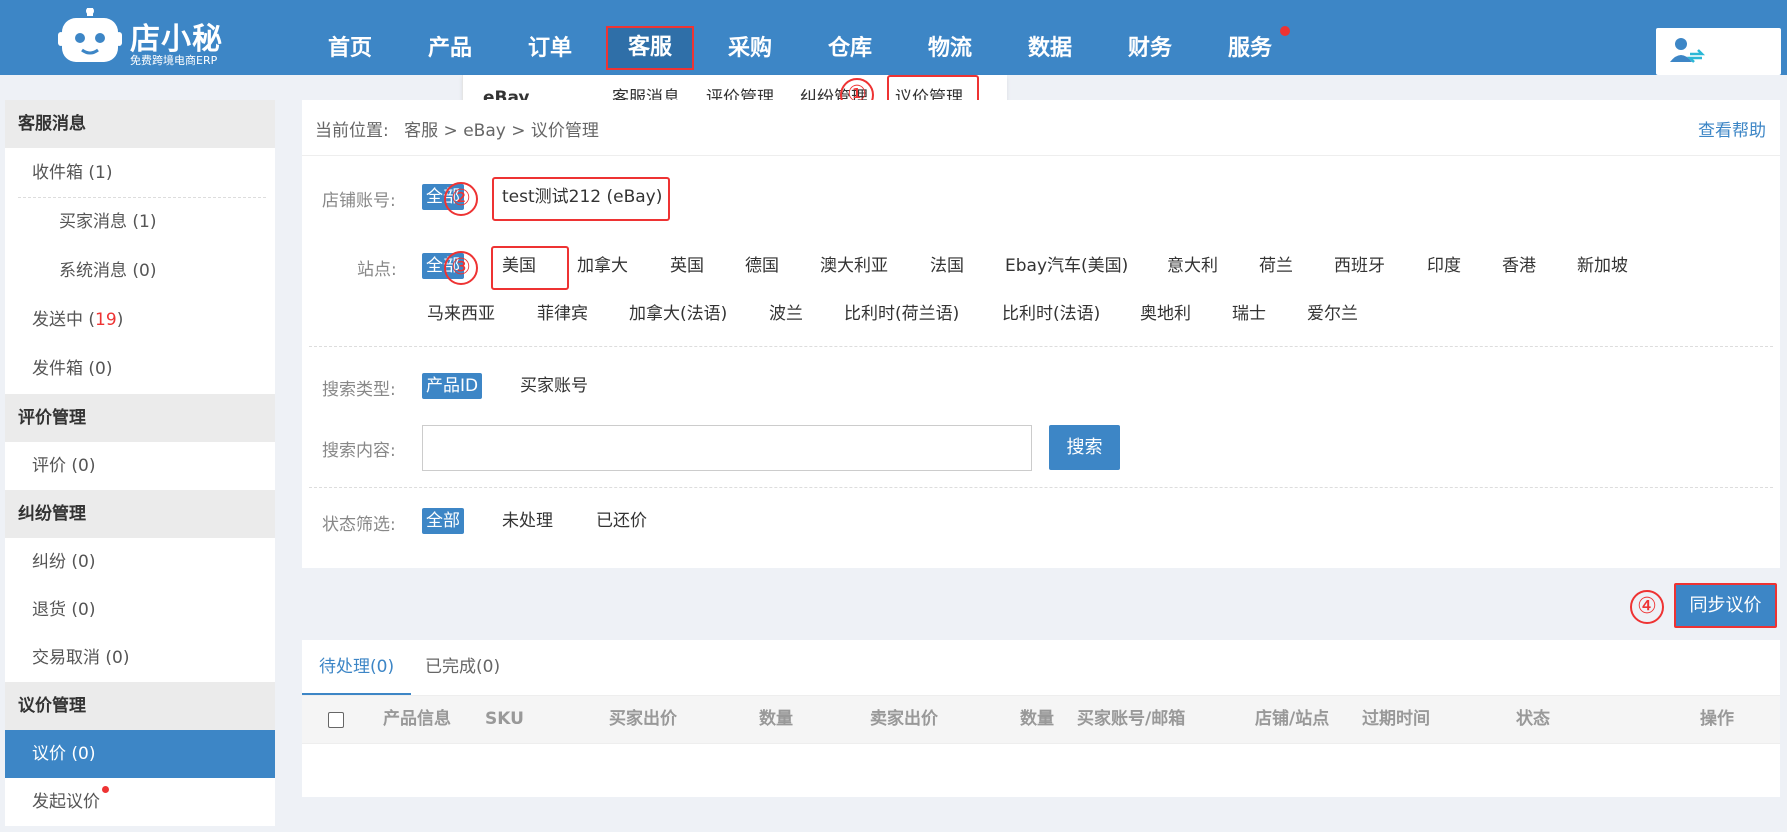  I want to click on nav-label: 客服, so click(650, 48).